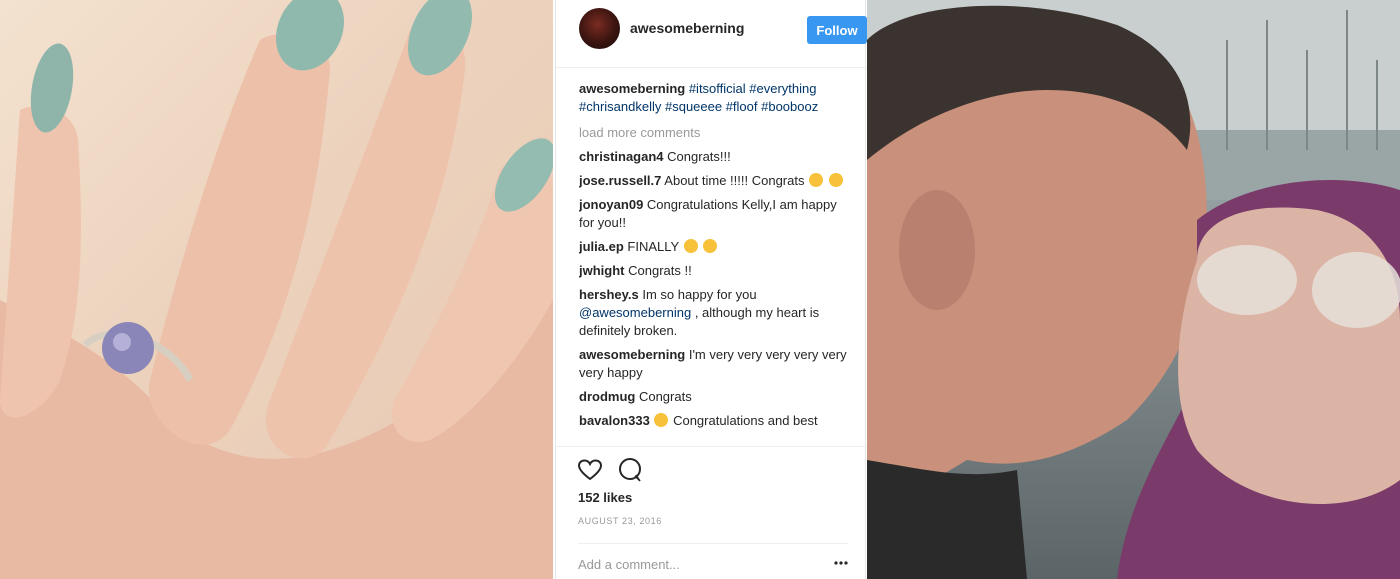 Image resolution: width=1400 pixels, height=579 pixels. Describe the element at coordinates (611, 204) in the screenshot. I see `comment-username: jonoyan09` at that location.